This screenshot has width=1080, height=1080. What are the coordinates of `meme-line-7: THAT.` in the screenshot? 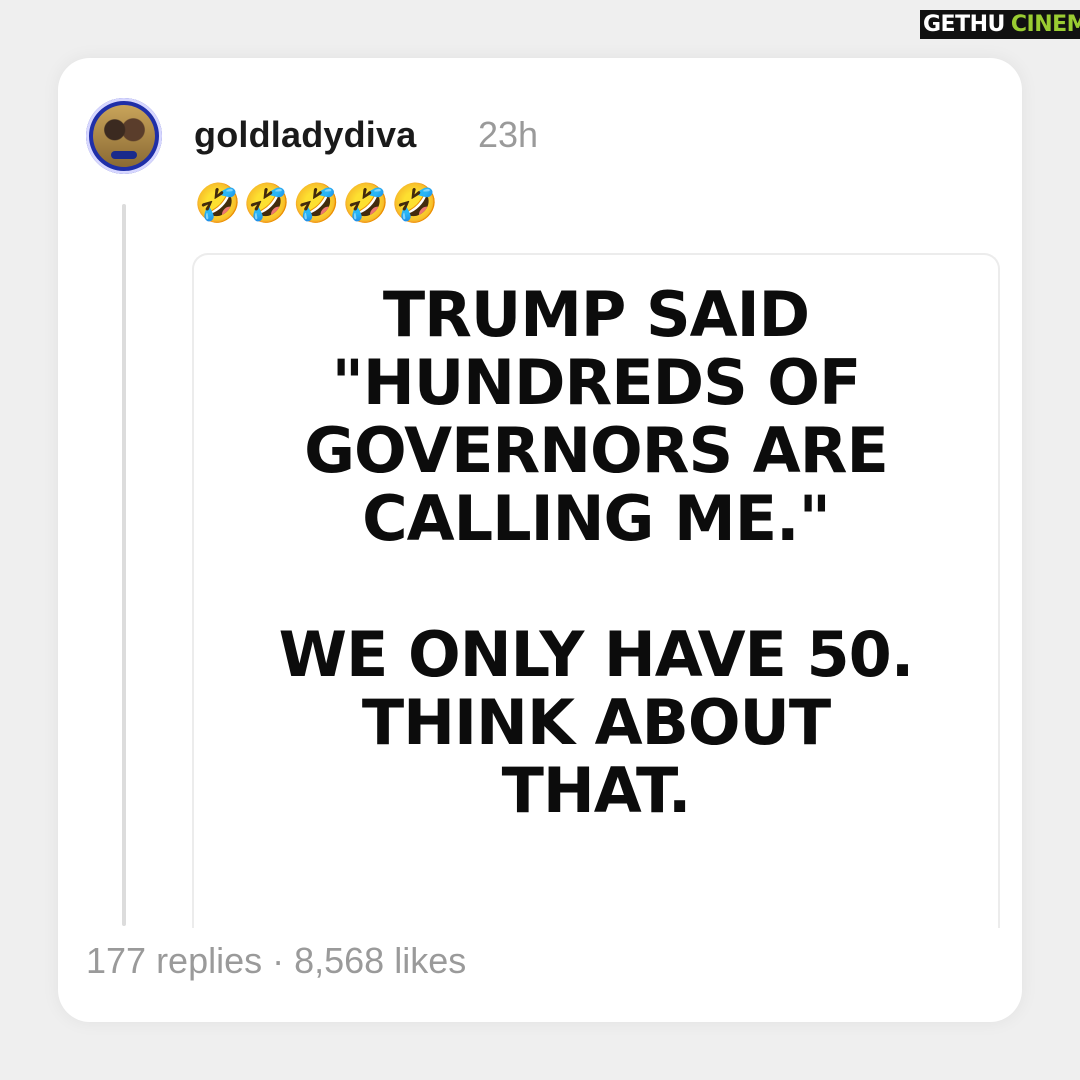 It's located at (596, 790).